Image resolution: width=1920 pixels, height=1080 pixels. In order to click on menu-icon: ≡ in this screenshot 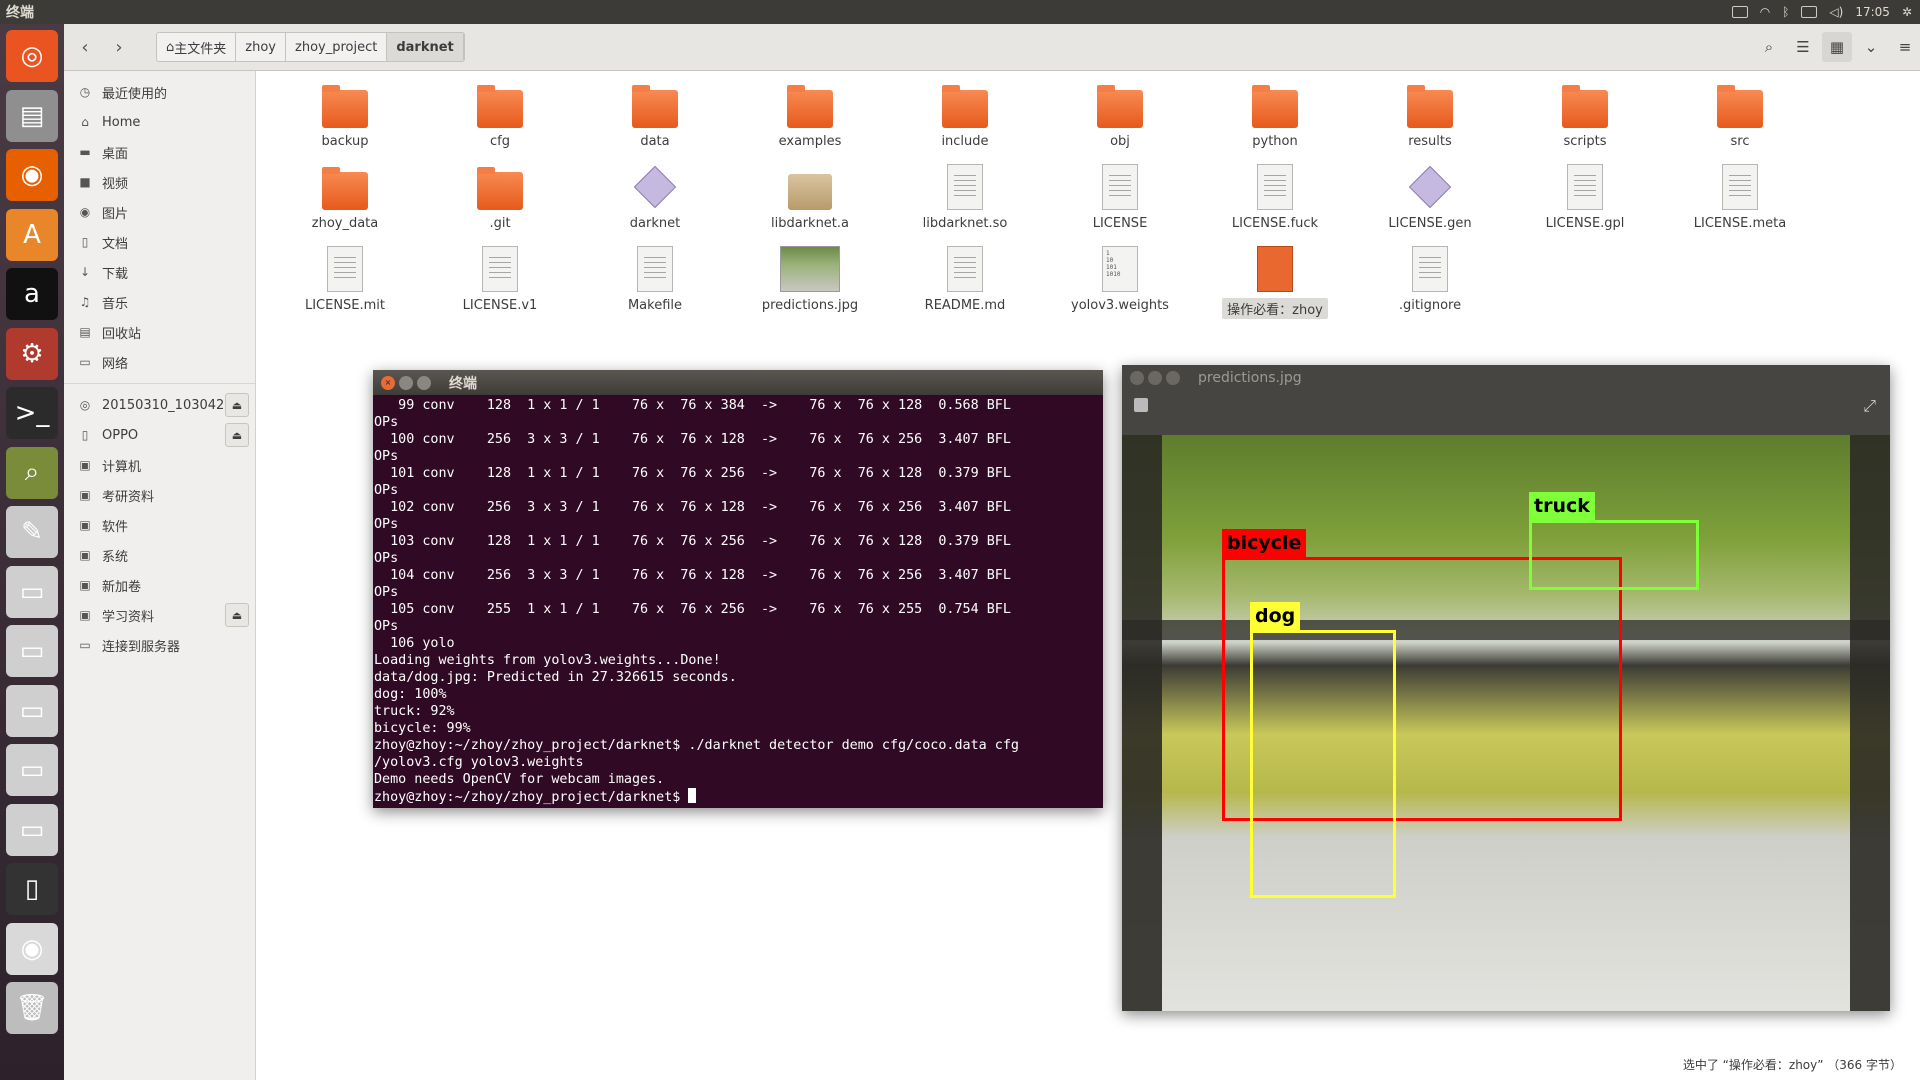, I will do `click(1905, 47)`.